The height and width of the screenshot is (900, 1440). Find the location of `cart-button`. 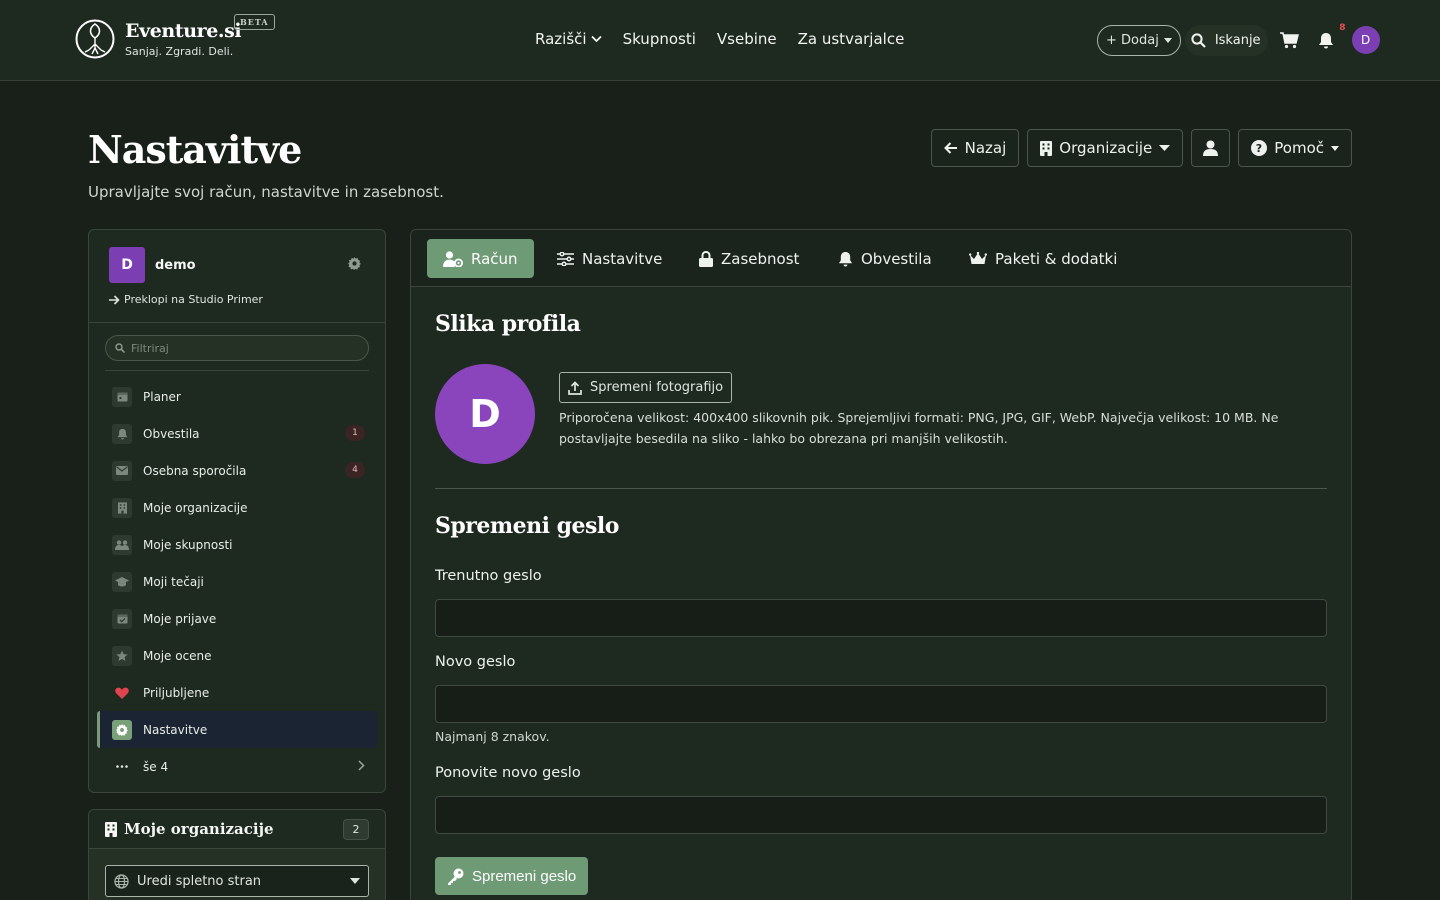

cart-button is located at coordinates (1290, 40).